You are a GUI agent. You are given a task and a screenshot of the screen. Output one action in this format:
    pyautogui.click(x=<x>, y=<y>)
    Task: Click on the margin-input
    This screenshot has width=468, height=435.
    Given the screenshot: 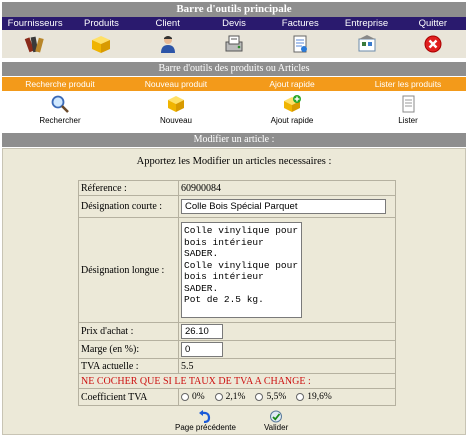 What is the action you would take?
    pyautogui.click(x=202, y=349)
    